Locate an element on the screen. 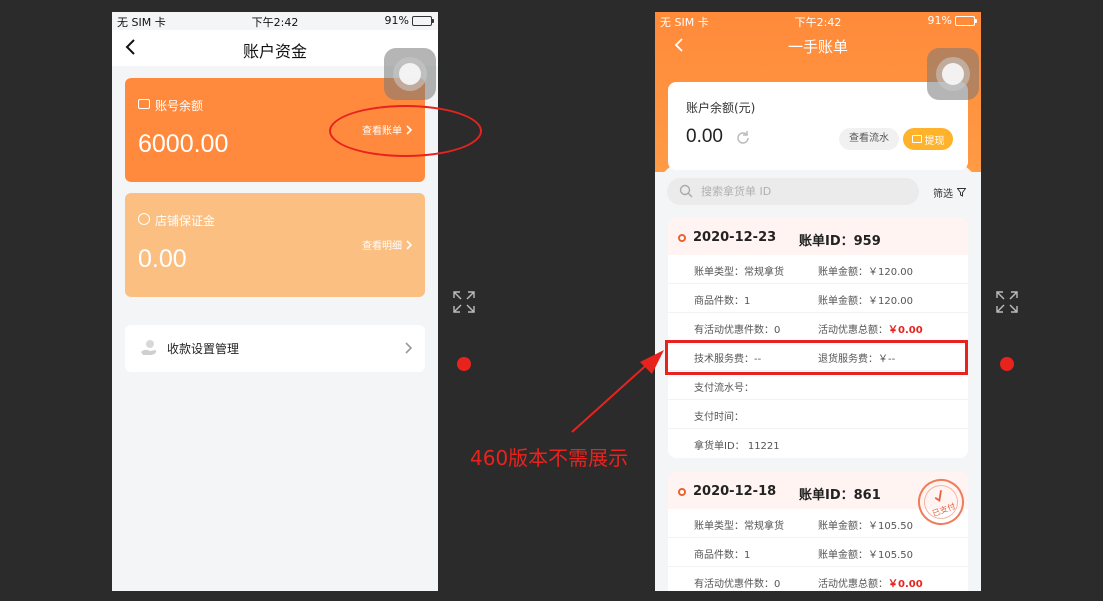 Image resolution: width=1103 pixels, height=601 pixels. payment-settings-row: 收款设置管理 is located at coordinates (275, 348).